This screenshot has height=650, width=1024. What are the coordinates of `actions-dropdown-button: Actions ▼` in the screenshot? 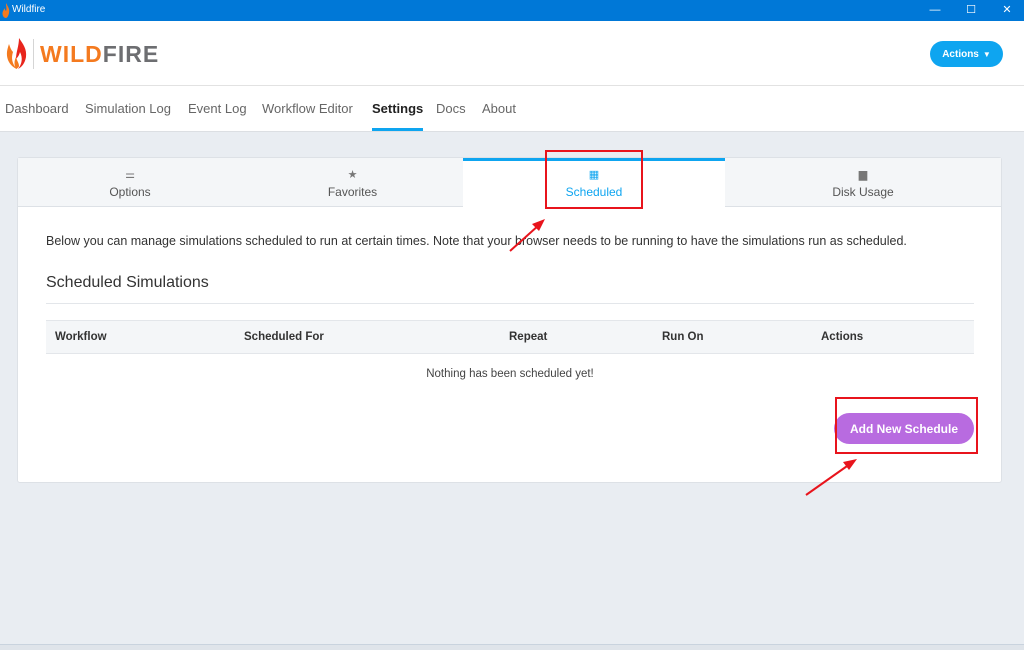 It's located at (966, 54).